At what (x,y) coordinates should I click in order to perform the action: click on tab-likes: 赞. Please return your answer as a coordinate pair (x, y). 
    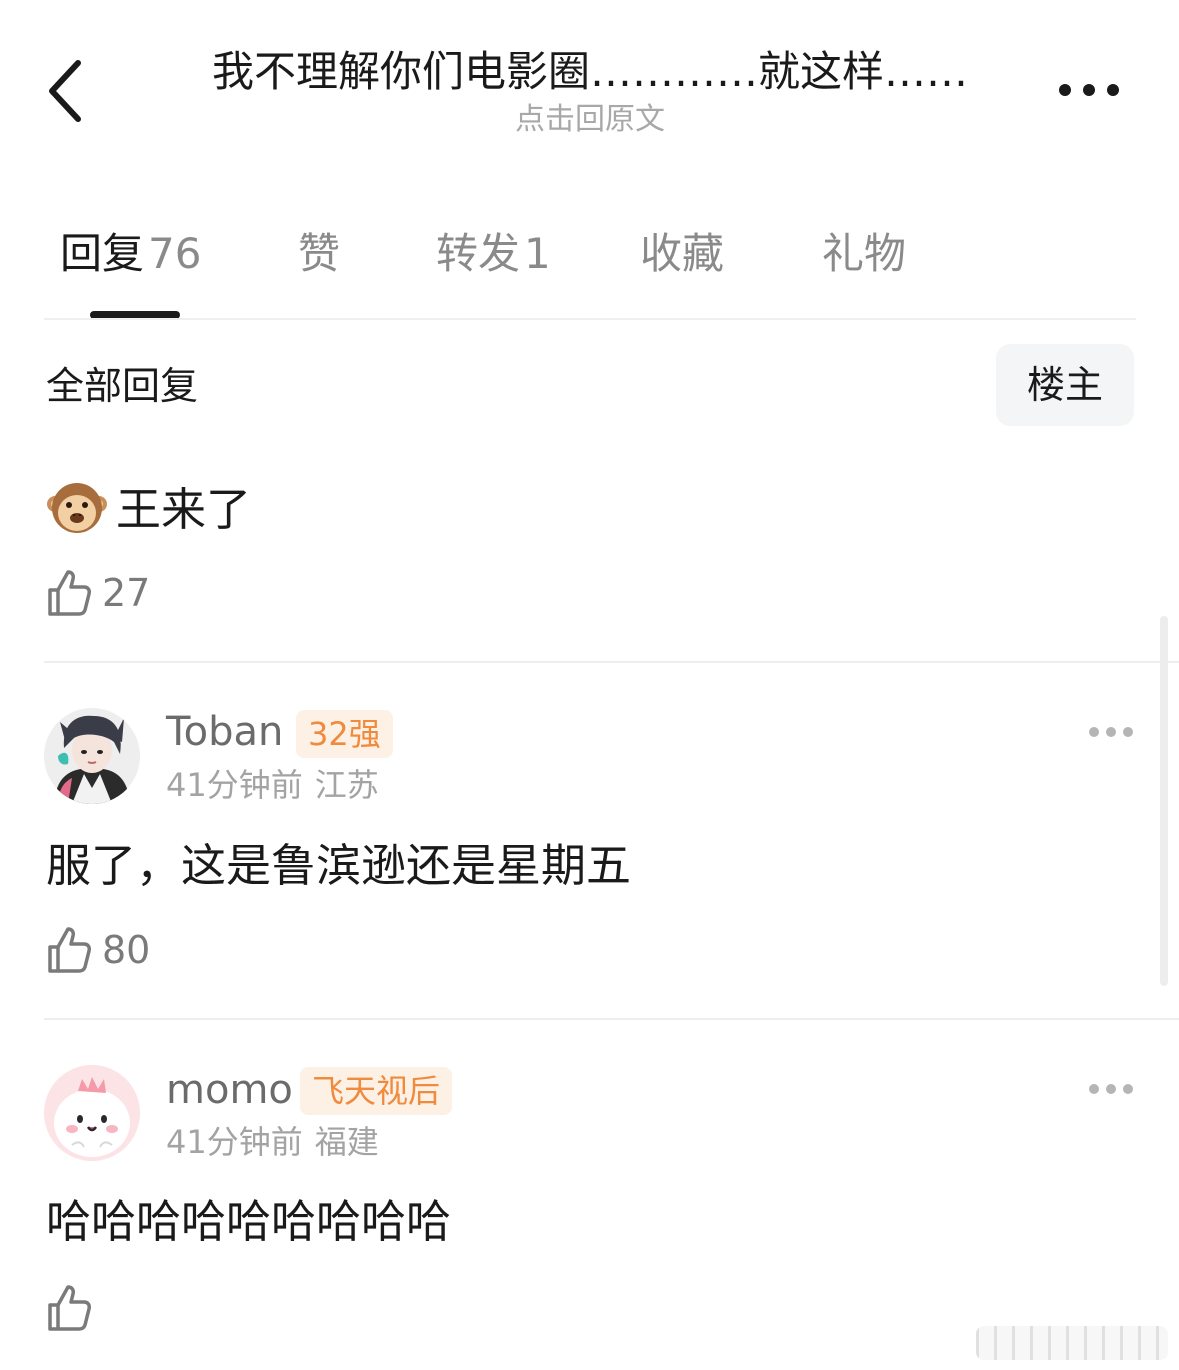
    Looking at the image, I should click on (319, 254).